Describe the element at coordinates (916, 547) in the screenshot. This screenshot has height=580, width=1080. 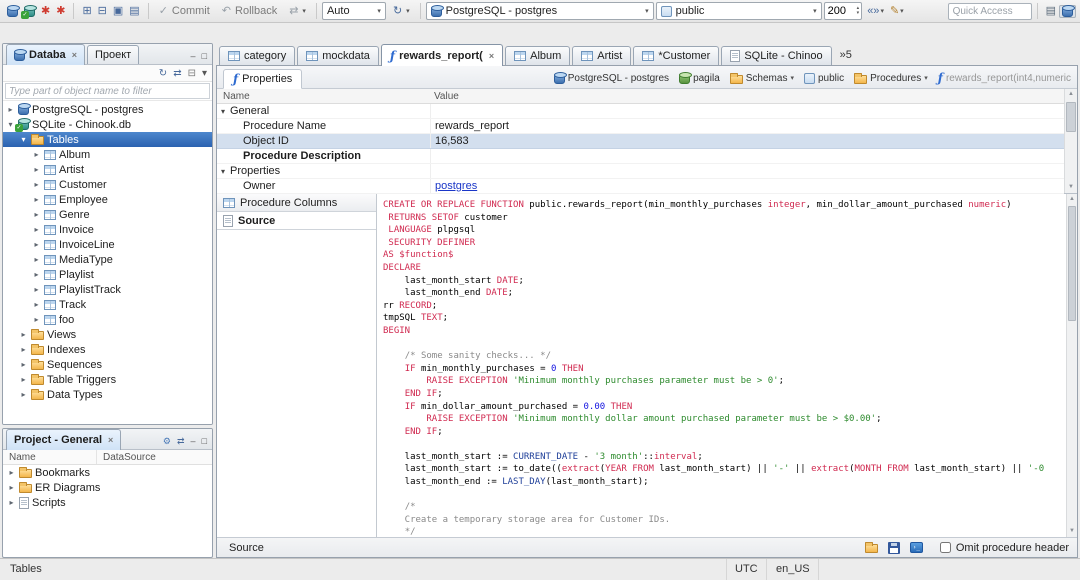
I see `open-in-sql-editor-icon` at that location.